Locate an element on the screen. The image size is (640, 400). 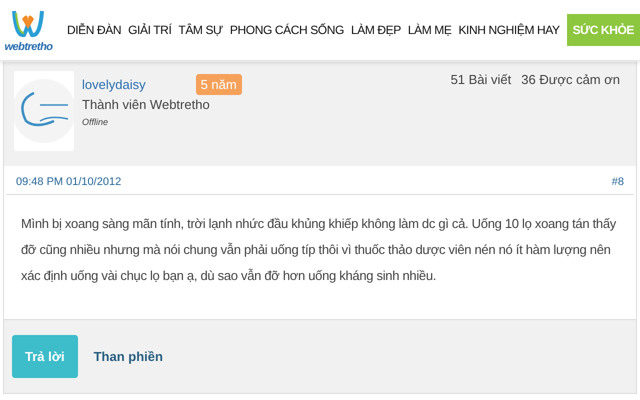
post-time: 09:48 PM 01/10/2012 is located at coordinates (69, 182).